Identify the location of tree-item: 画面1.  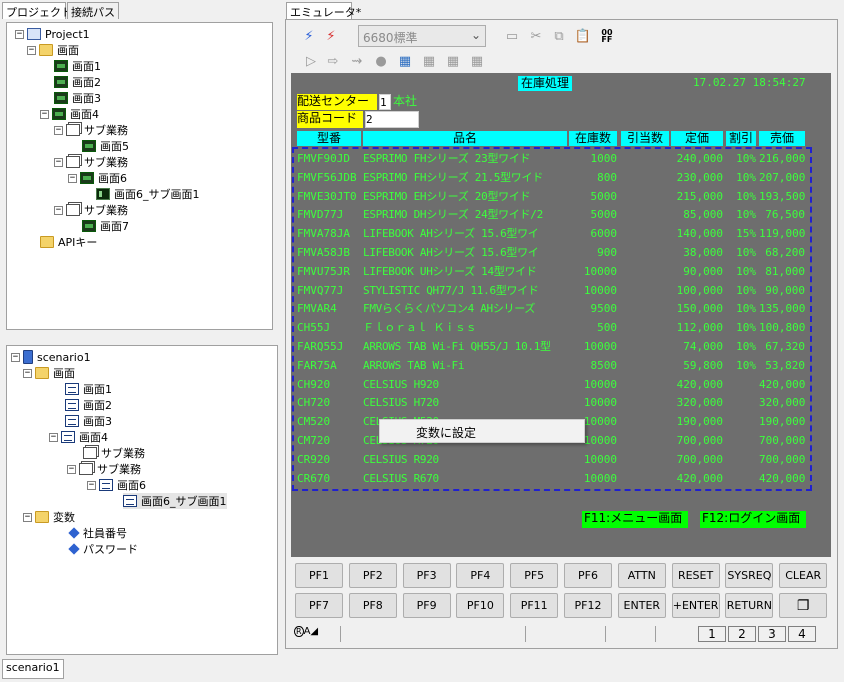
(88, 389).